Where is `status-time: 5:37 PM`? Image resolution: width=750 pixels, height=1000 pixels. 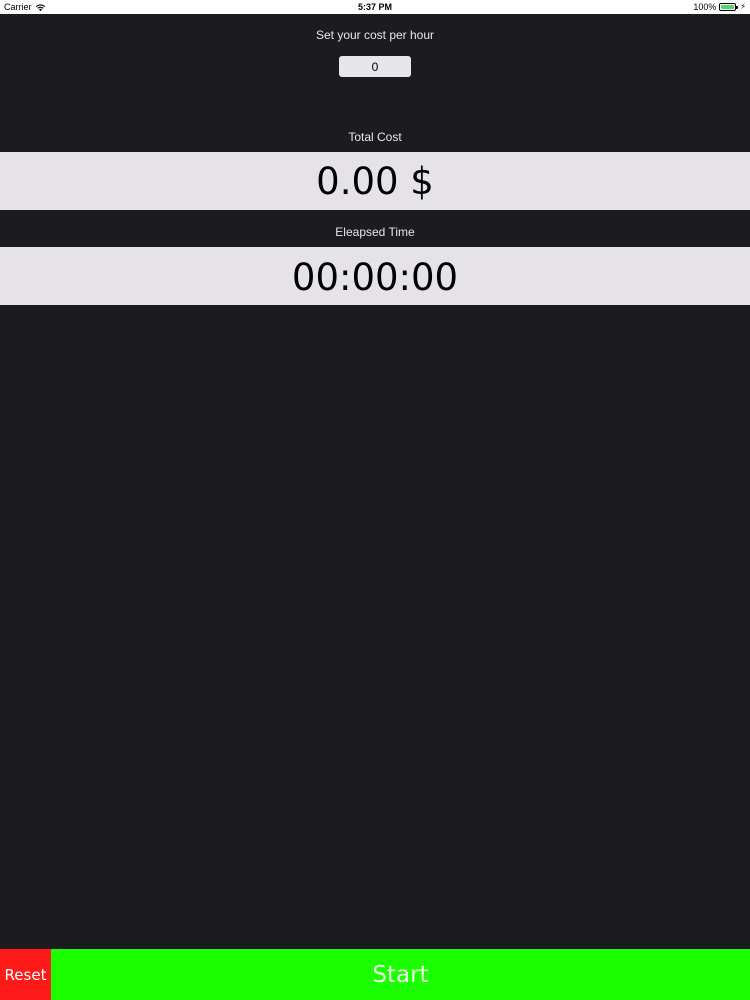 status-time: 5:37 PM is located at coordinates (374, 7).